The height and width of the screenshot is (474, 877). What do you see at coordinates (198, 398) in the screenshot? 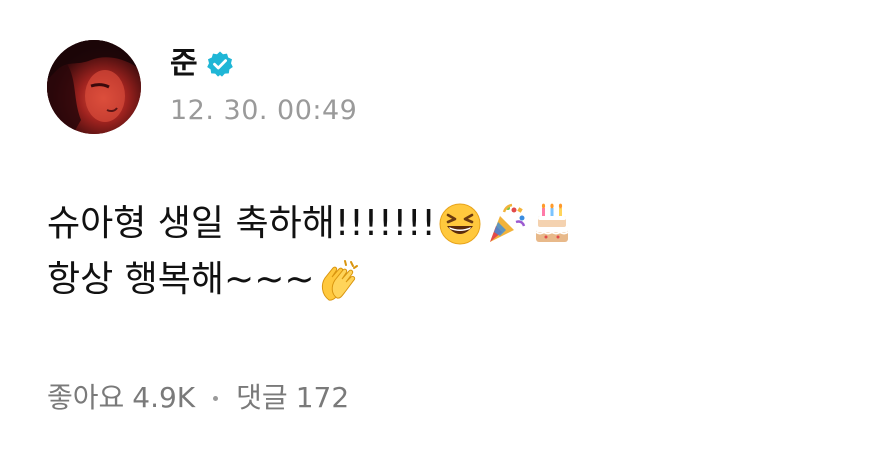
I see `post-stats: 좋아요 4.9K 댓글 172` at bounding box center [198, 398].